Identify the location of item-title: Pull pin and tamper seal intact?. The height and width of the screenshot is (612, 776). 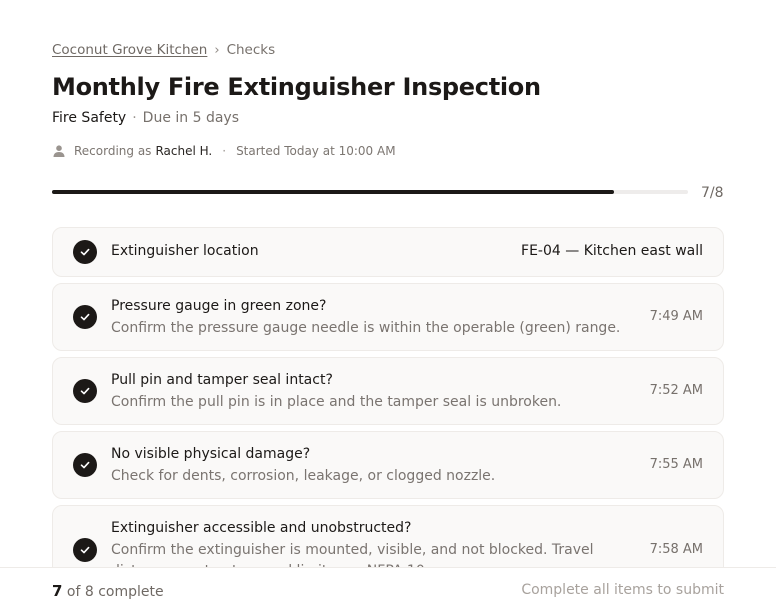
(222, 380).